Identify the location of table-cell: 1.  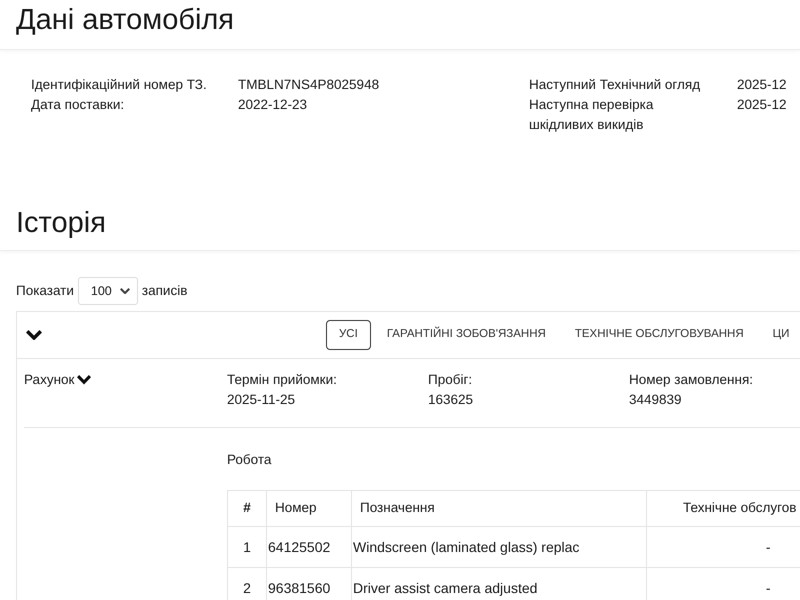
(247, 547).